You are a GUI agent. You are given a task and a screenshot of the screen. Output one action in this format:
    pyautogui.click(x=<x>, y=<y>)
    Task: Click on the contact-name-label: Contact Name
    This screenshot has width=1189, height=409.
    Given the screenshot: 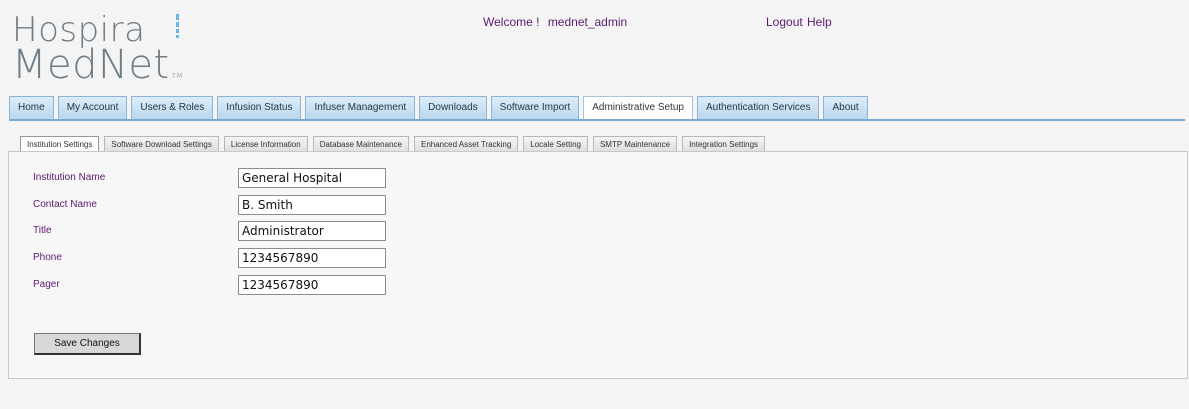 What is the action you would take?
    pyautogui.click(x=65, y=204)
    